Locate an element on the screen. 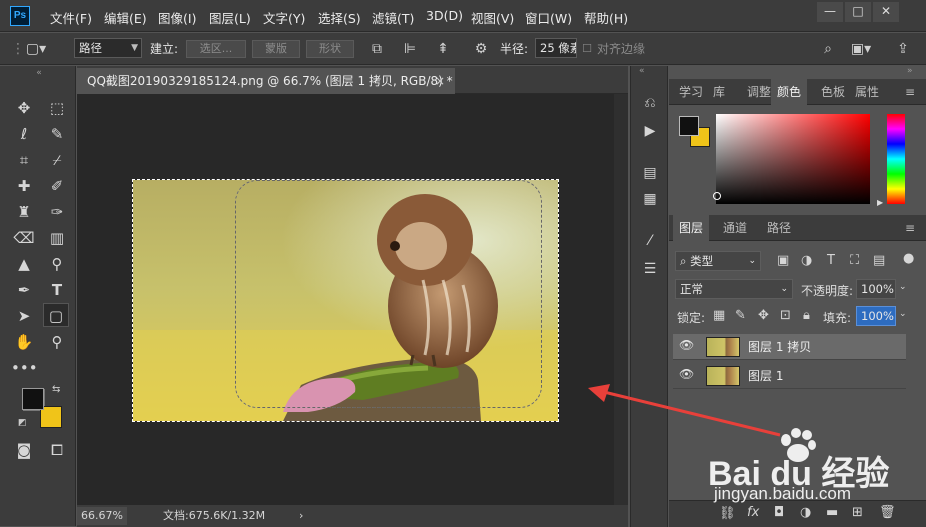 Image resolution: width=926 pixels, height=527 pixels. status-menu-arrow: › is located at coordinates (301, 516).